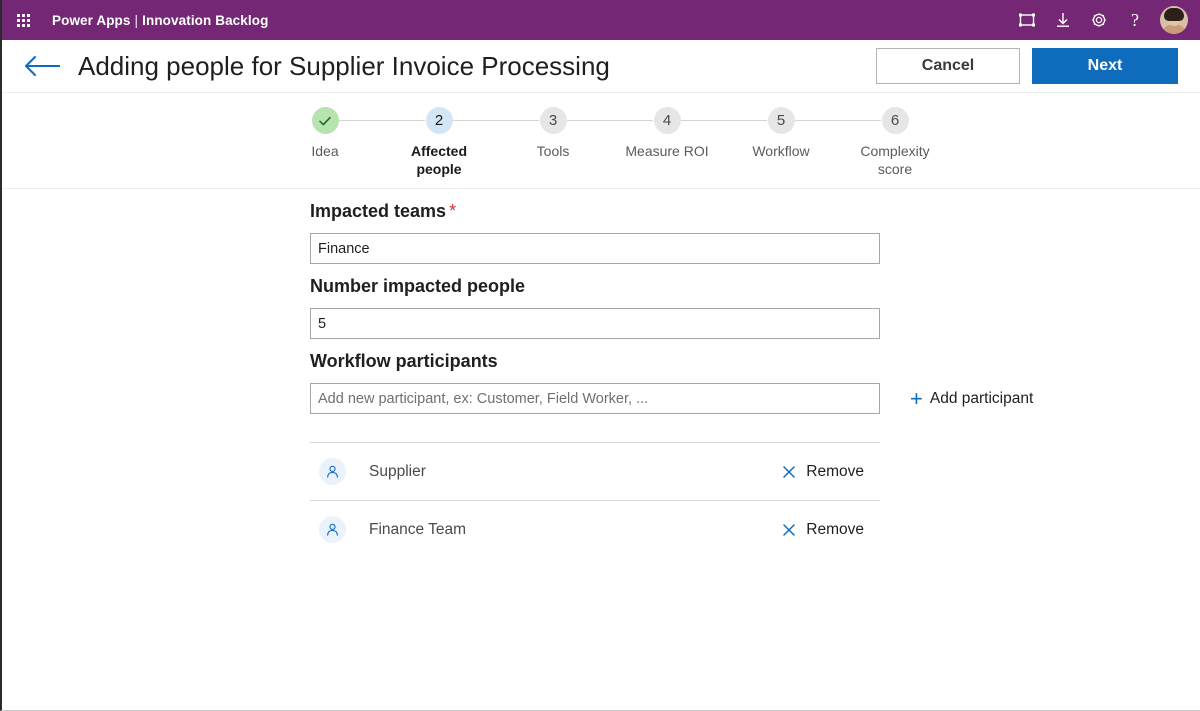  What do you see at coordinates (916, 398) in the screenshot?
I see `plus-icon: +` at bounding box center [916, 398].